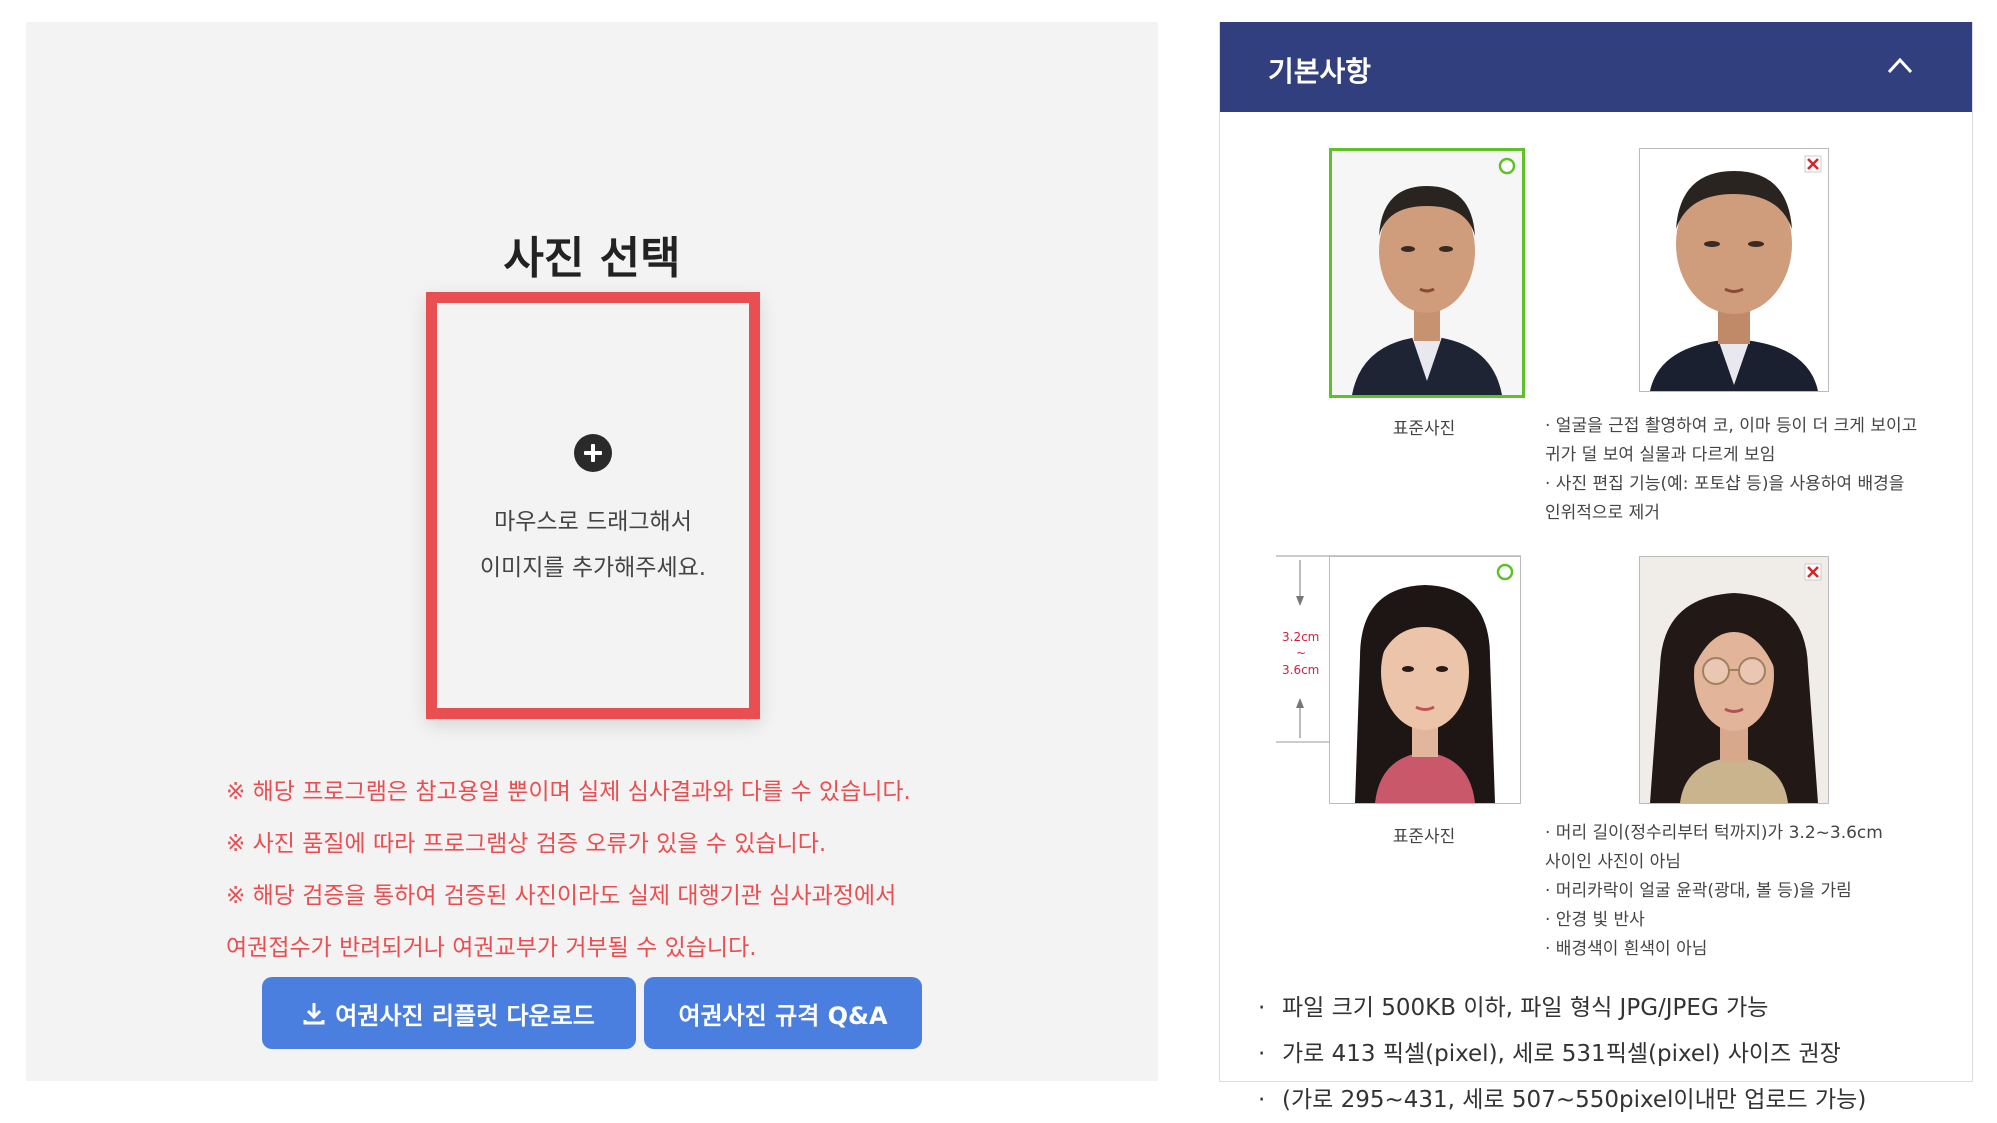  I want to click on page-title: 사진 선택, so click(592, 258).